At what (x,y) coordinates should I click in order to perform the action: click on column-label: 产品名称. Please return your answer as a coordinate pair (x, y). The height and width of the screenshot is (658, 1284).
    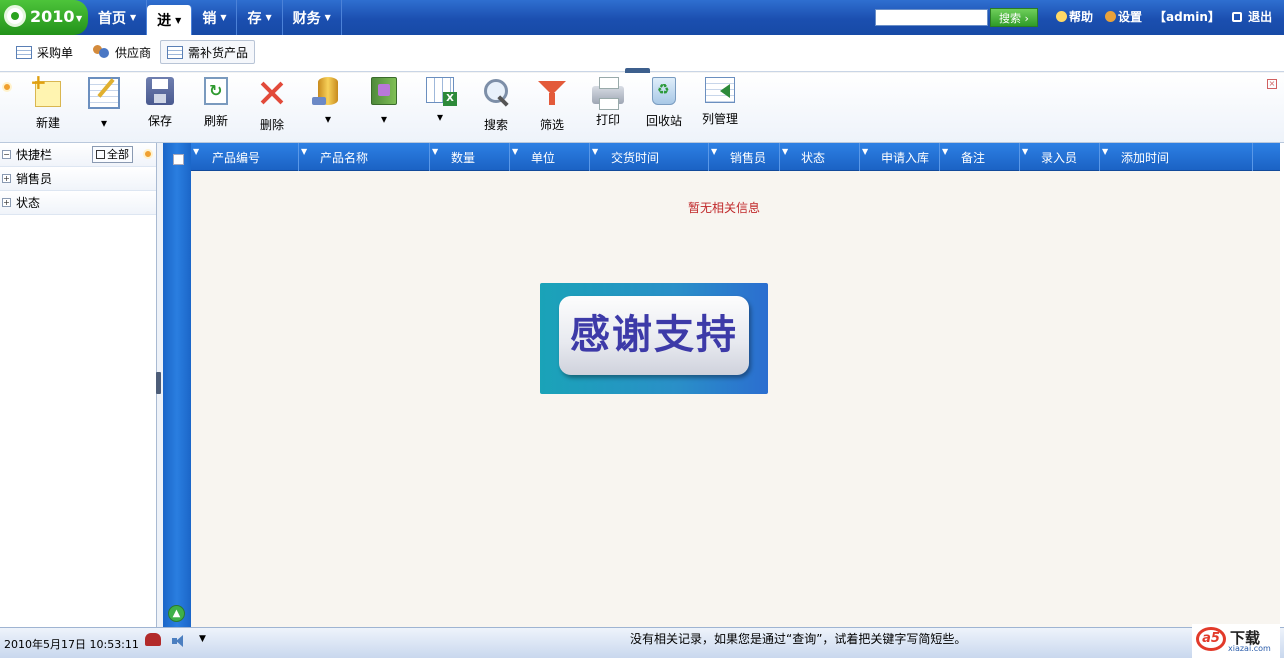
    Looking at the image, I should click on (344, 158).